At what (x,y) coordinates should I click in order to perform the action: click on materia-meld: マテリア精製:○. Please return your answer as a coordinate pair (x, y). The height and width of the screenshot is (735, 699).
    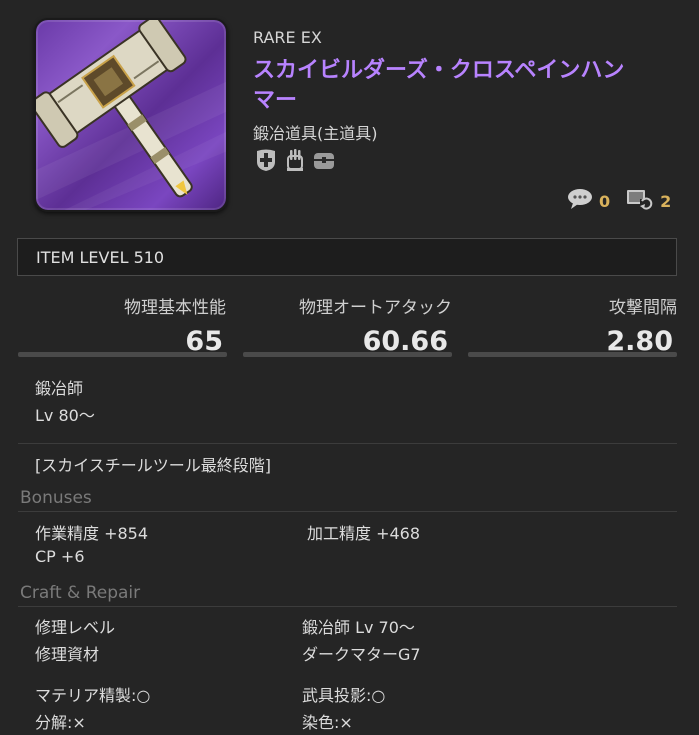
    Looking at the image, I should click on (93, 695).